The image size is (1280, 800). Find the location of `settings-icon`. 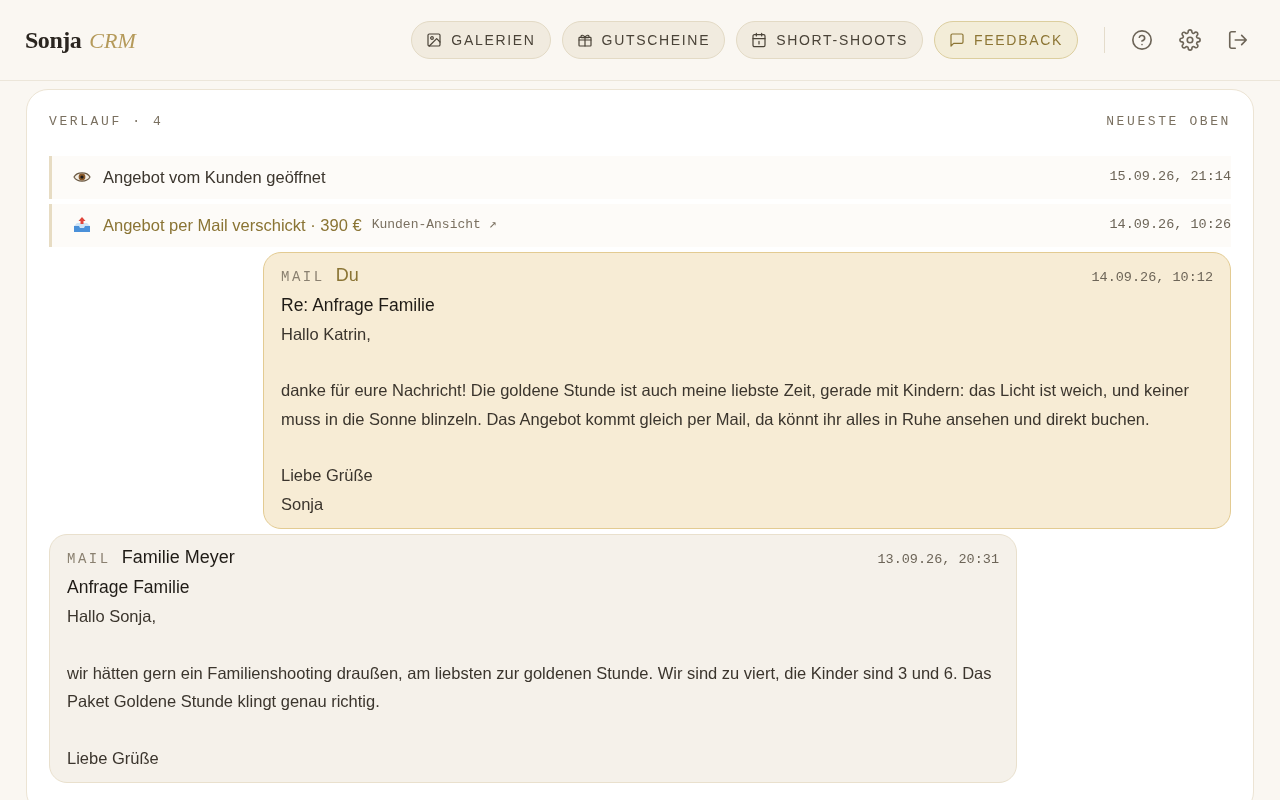

settings-icon is located at coordinates (1190, 40).